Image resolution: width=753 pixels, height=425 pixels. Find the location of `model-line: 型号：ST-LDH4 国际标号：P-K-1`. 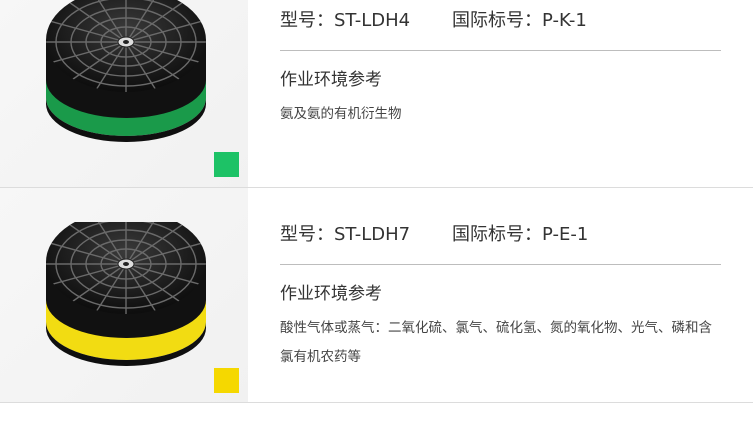

model-line: 型号：ST-LDH4 国际标号：P-K-1 is located at coordinates (433, 21).